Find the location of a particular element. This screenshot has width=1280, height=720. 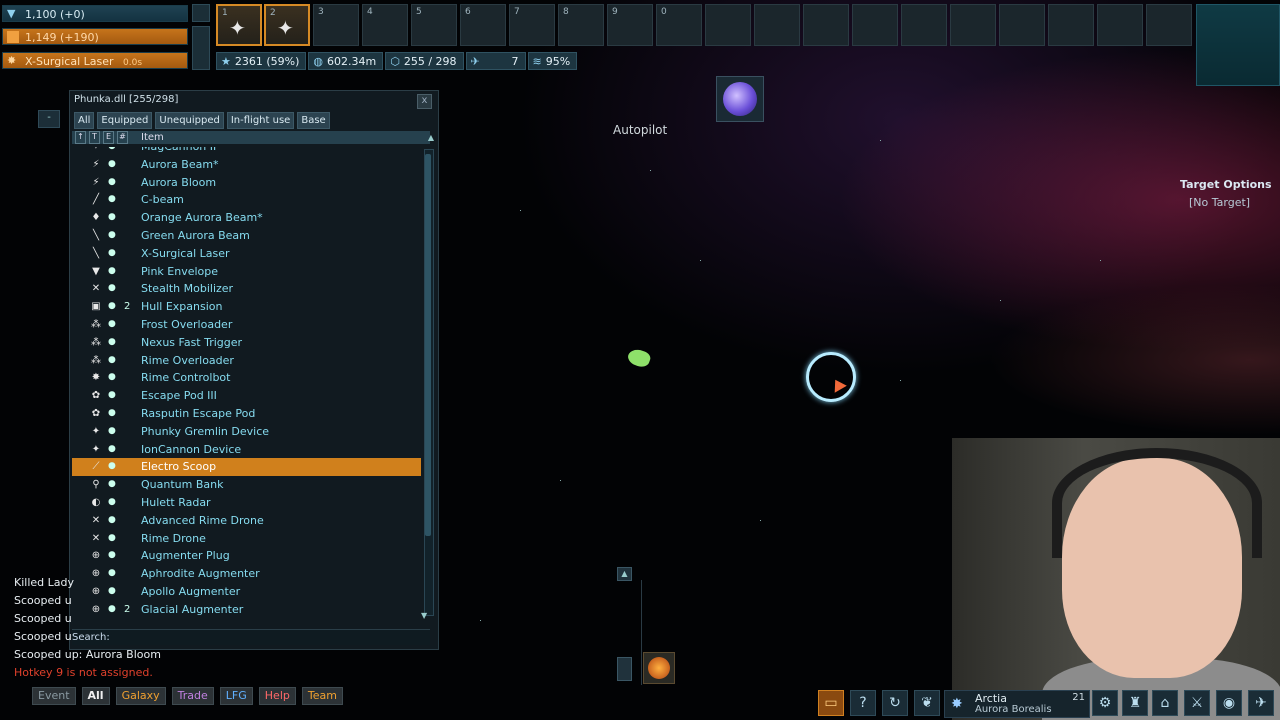

inventory-item: ╱ ● C-beam is located at coordinates (246, 200).